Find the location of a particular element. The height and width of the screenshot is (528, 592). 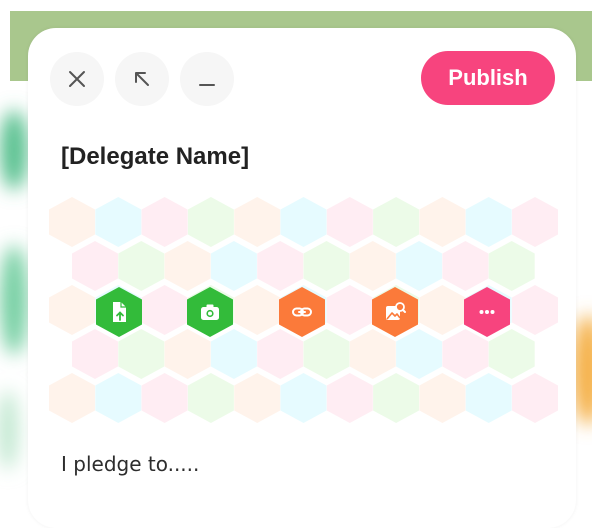

expand-button is located at coordinates (142, 79).